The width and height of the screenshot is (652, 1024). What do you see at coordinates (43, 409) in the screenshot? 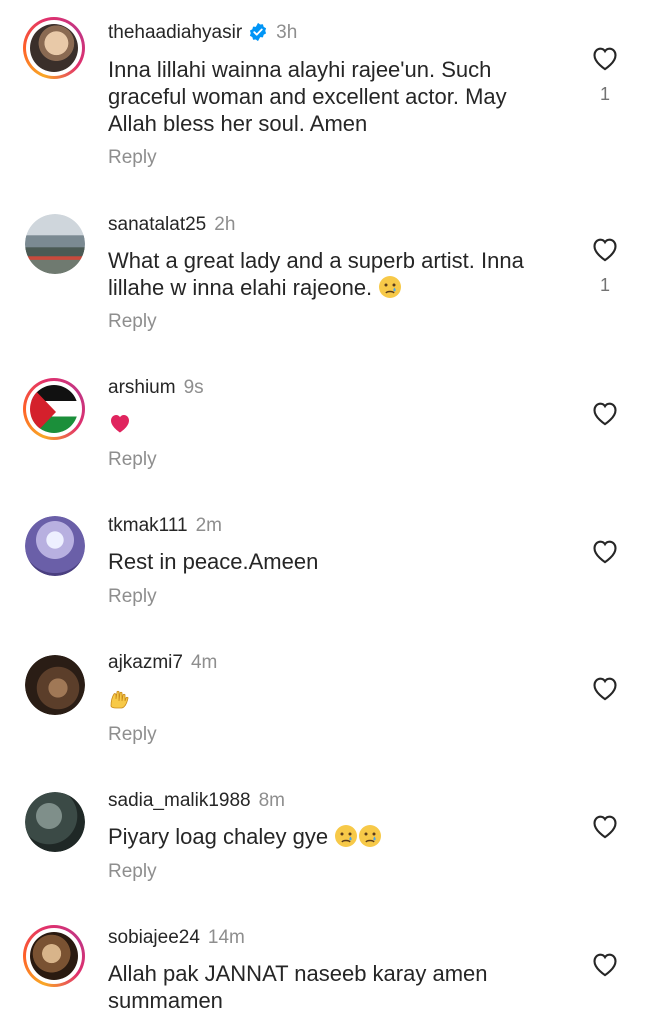
I see `palestine-flag-icon` at bounding box center [43, 409].